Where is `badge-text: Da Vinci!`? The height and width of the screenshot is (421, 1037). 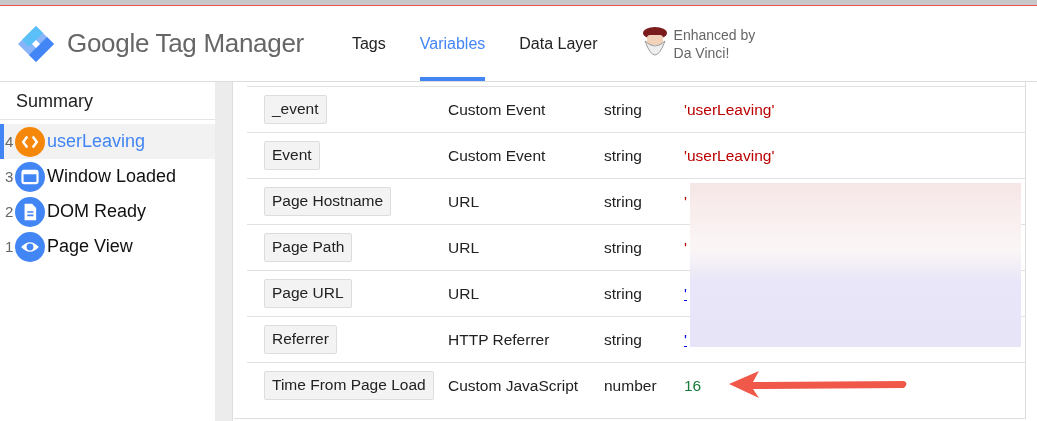 badge-text: Da Vinci! is located at coordinates (702, 52).